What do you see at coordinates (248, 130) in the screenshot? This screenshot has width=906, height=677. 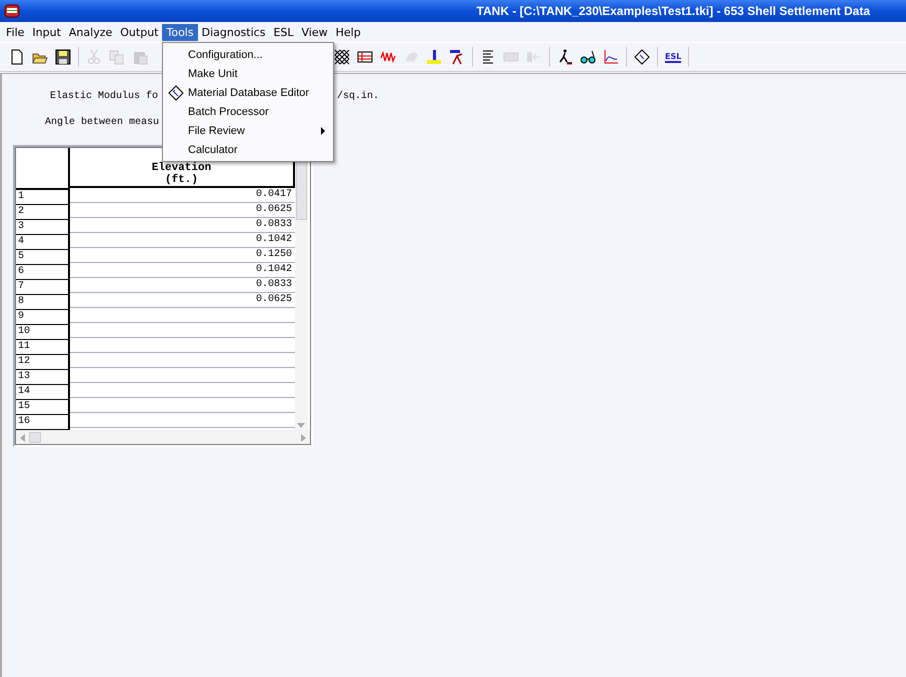 I see `menu-item: File Review` at bounding box center [248, 130].